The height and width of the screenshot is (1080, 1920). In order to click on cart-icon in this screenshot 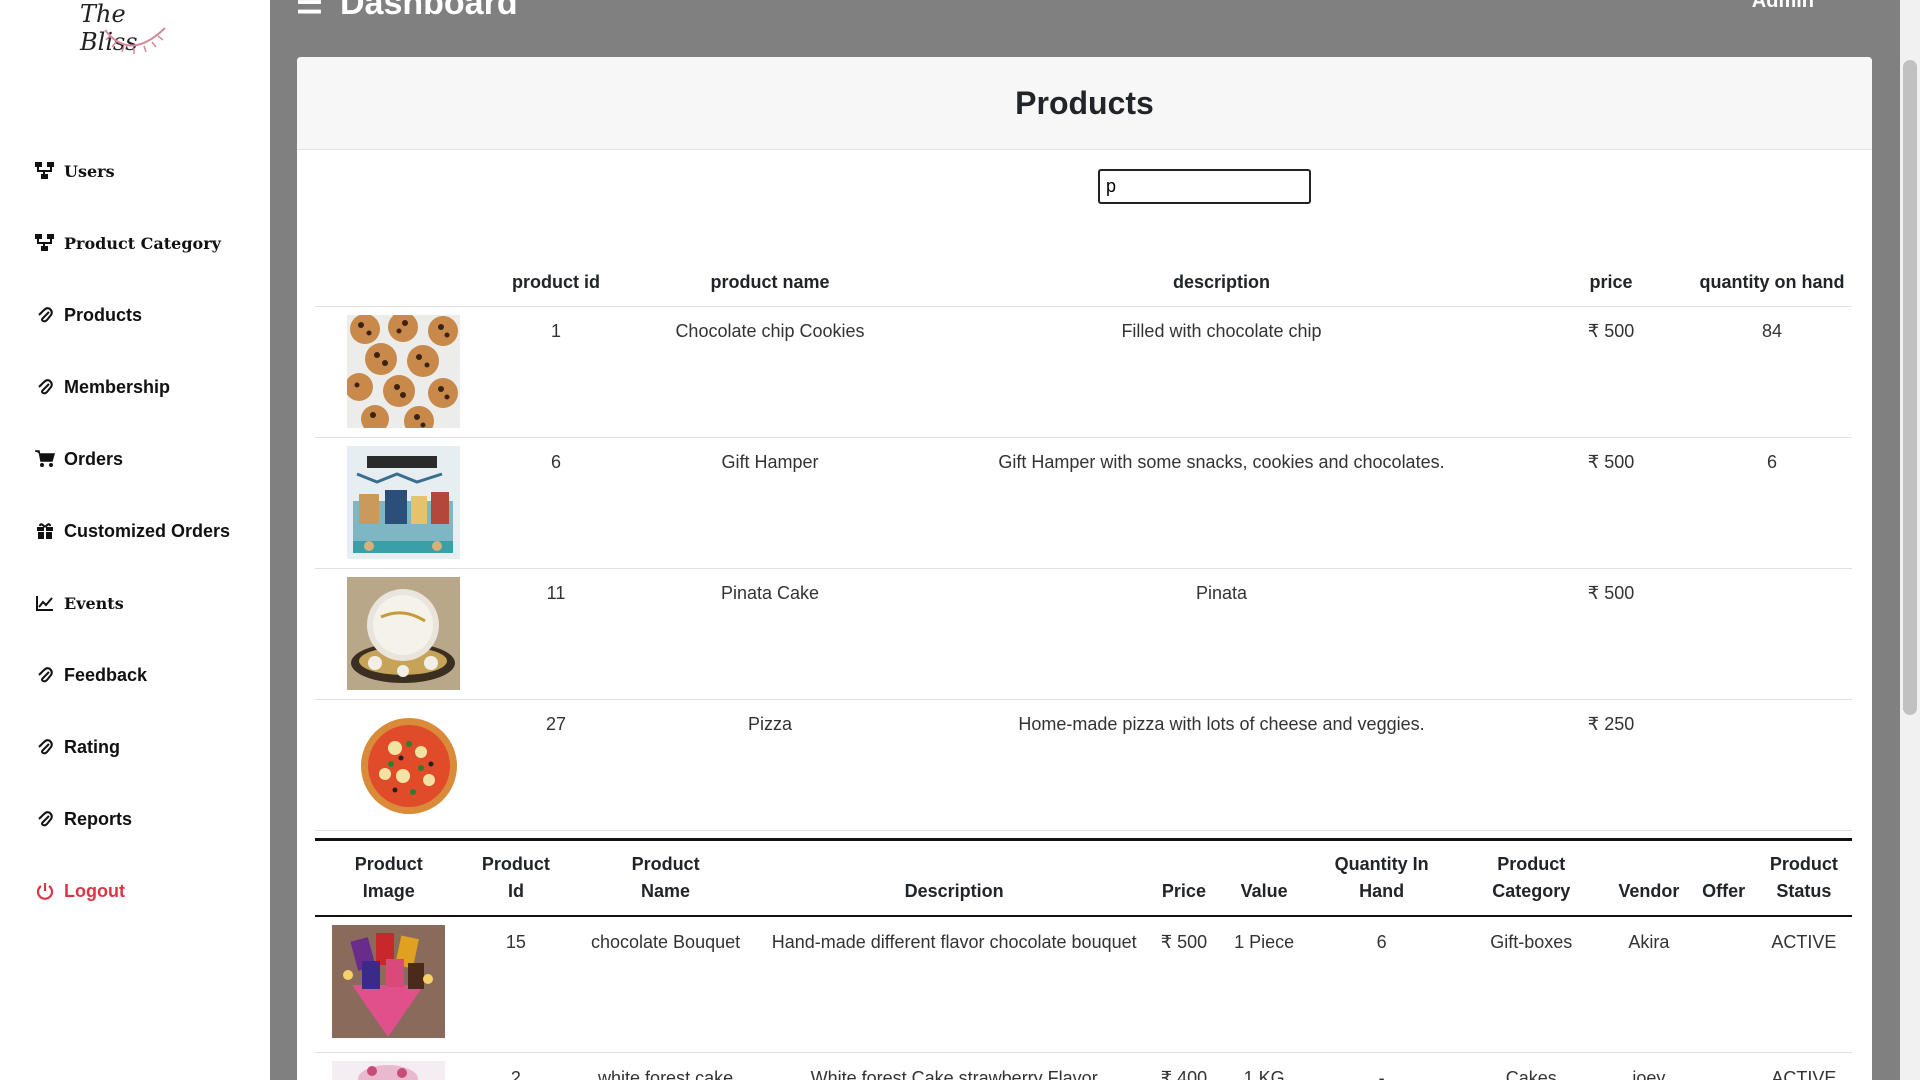, I will do `click(45, 459)`.